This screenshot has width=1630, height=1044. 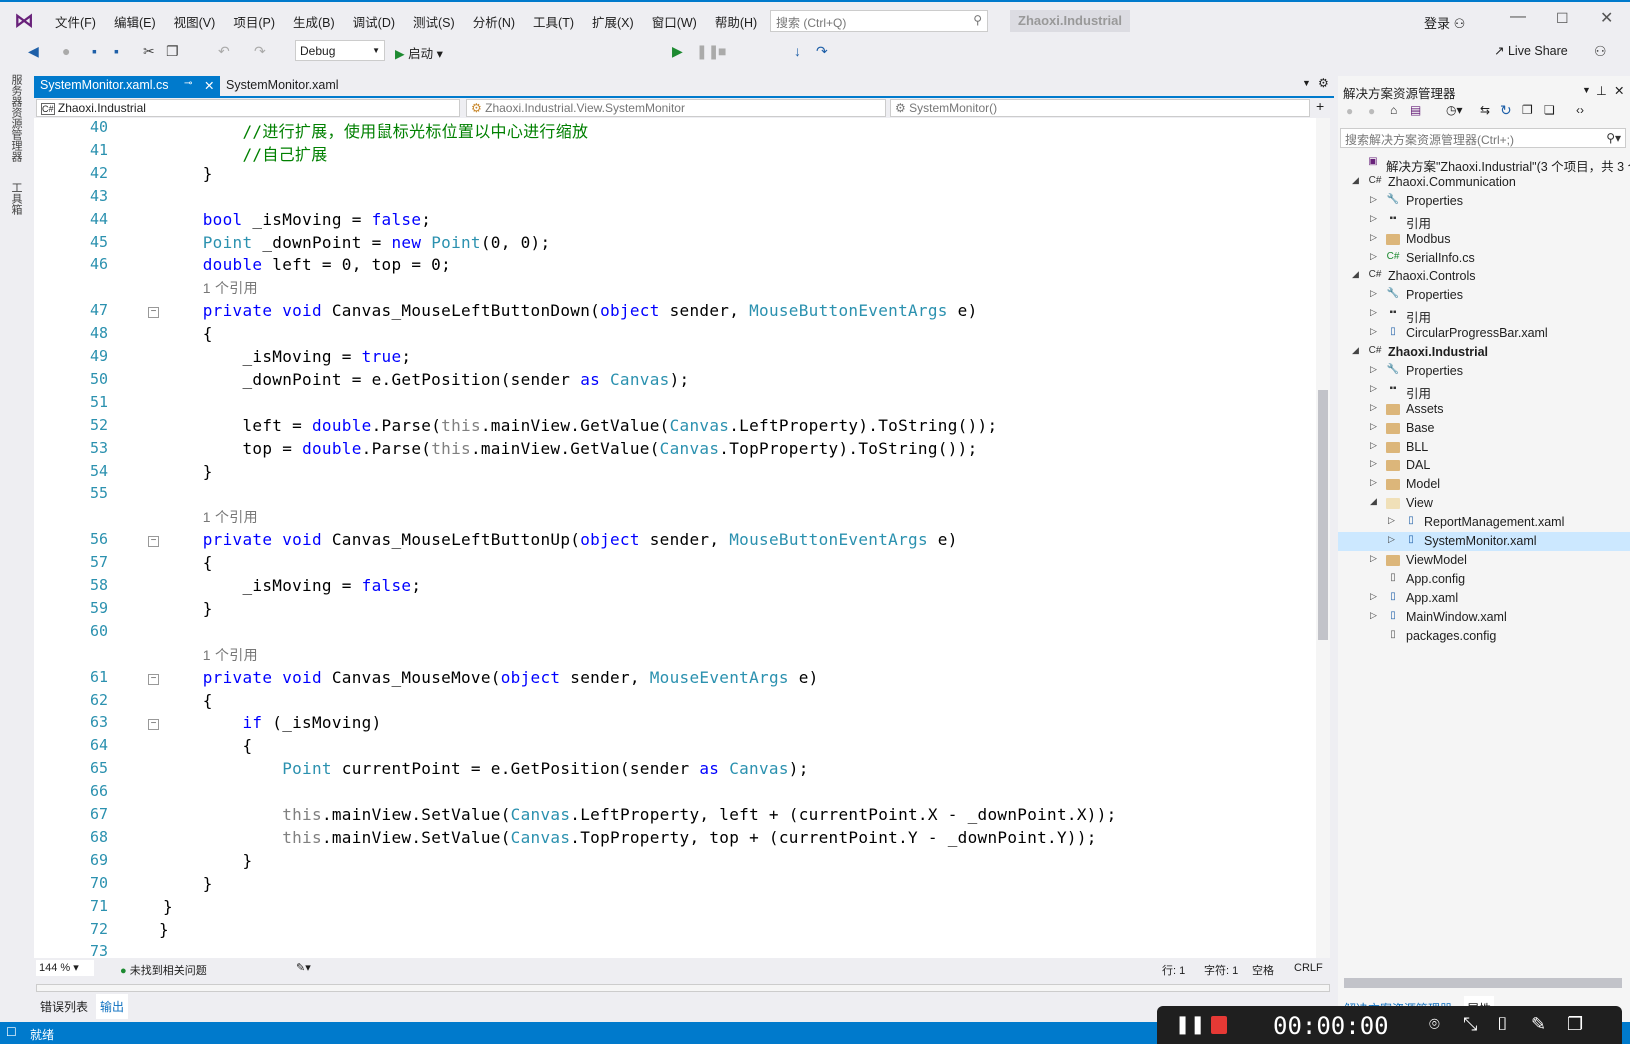 I want to click on menu-item: 扩展(X), so click(x=613, y=21).